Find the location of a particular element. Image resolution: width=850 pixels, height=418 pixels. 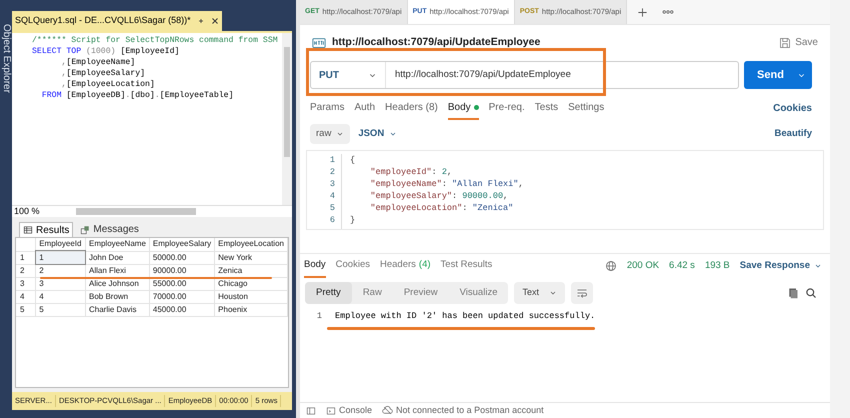

line-number: 3 is located at coordinates (332, 184).